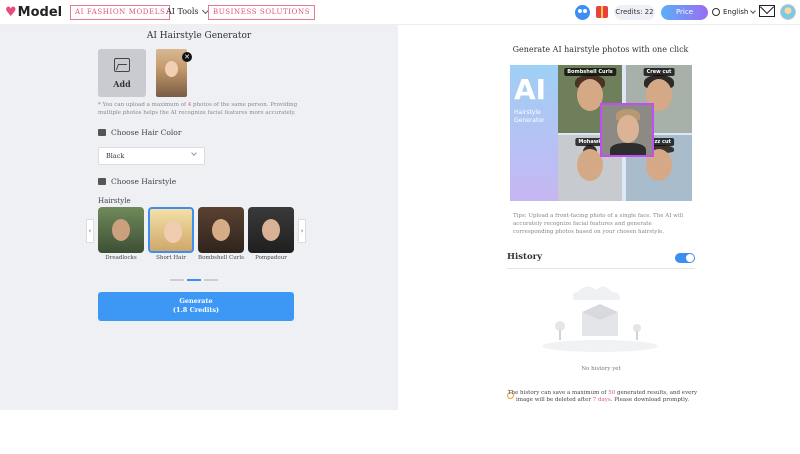 The width and height of the screenshot is (800, 454). What do you see at coordinates (262, 12) in the screenshot?
I see `nav-business-solutions: BUSINESS SOLUTIONS` at bounding box center [262, 12].